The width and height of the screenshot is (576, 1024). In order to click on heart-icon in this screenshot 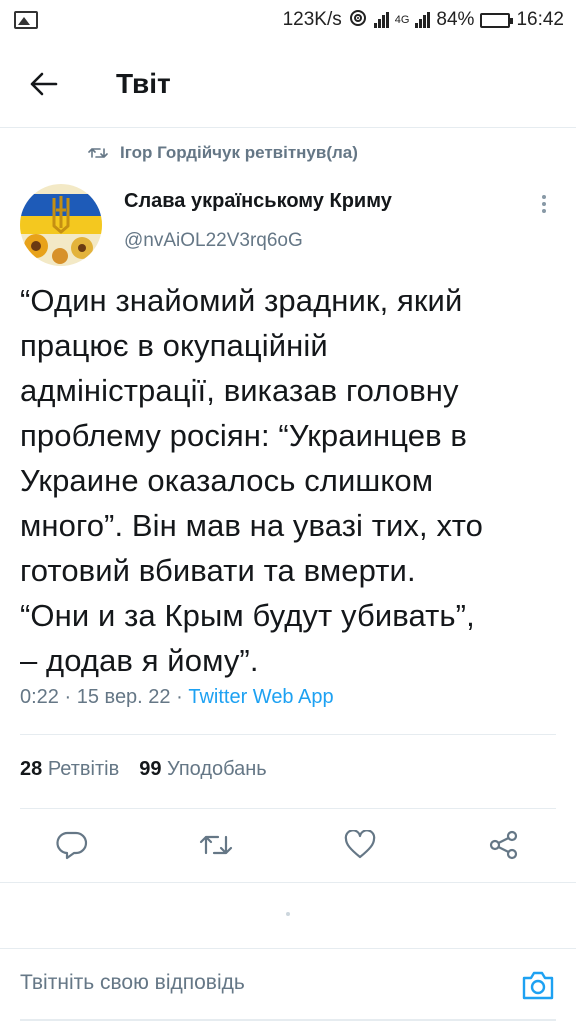, I will do `click(360, 844)`.